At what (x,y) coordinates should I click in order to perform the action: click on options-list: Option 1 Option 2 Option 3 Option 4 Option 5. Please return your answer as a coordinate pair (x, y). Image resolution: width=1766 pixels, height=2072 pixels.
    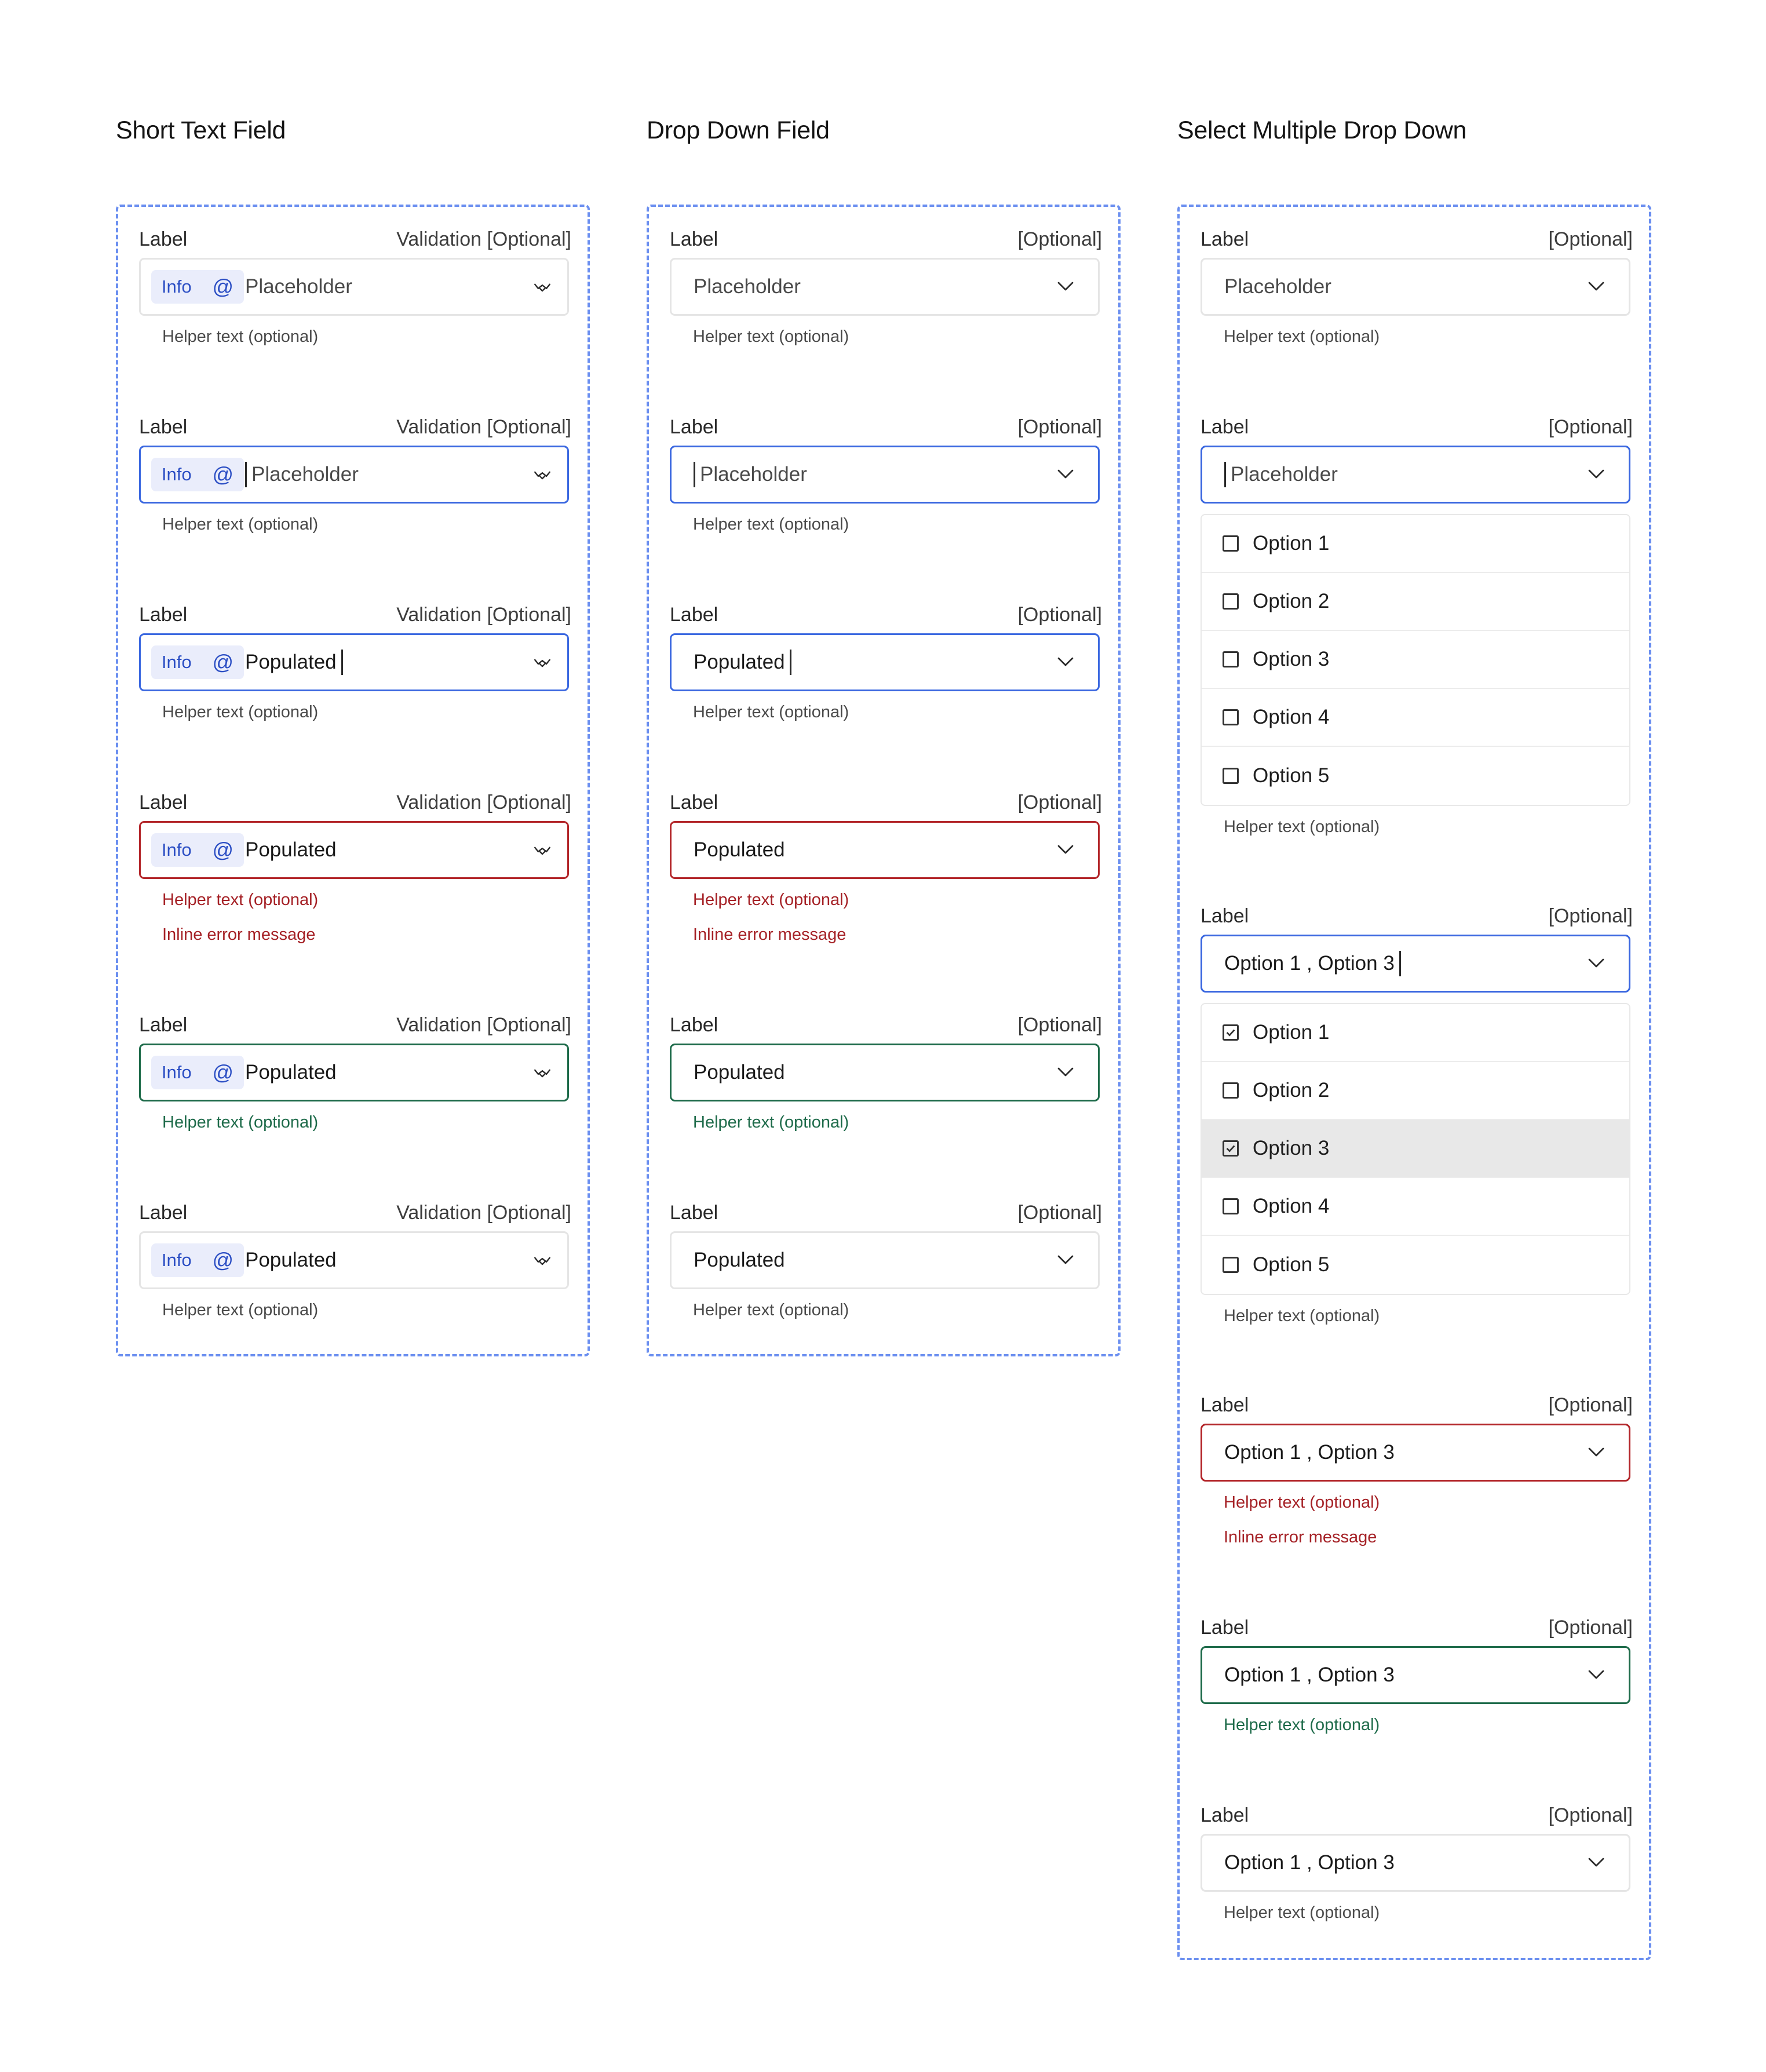
    Looking at the image, I should click on (1415, 1149).